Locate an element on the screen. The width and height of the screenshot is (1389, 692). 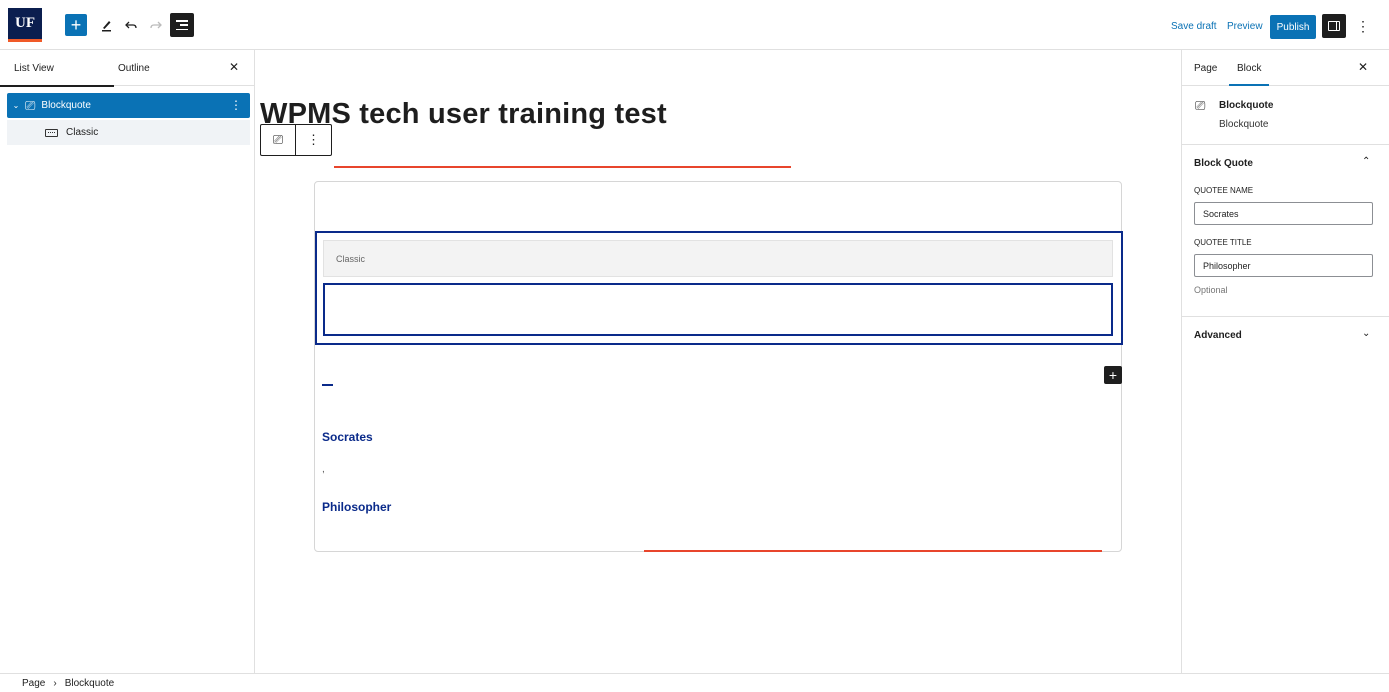
quotee-title-label: QUOTEE TITLE is located at coordinates (1223, 242).